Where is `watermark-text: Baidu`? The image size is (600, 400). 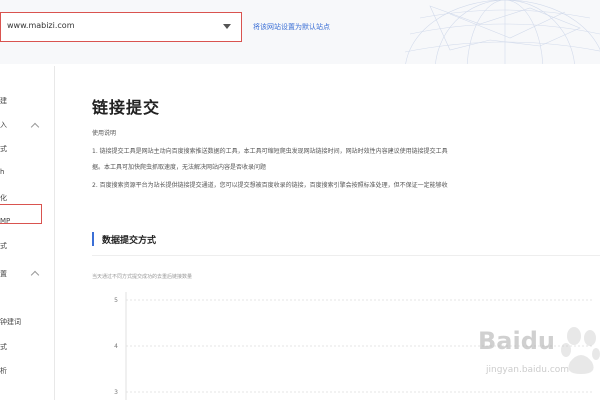
watermark-text: Baidu is located at coordinates (516, 341).